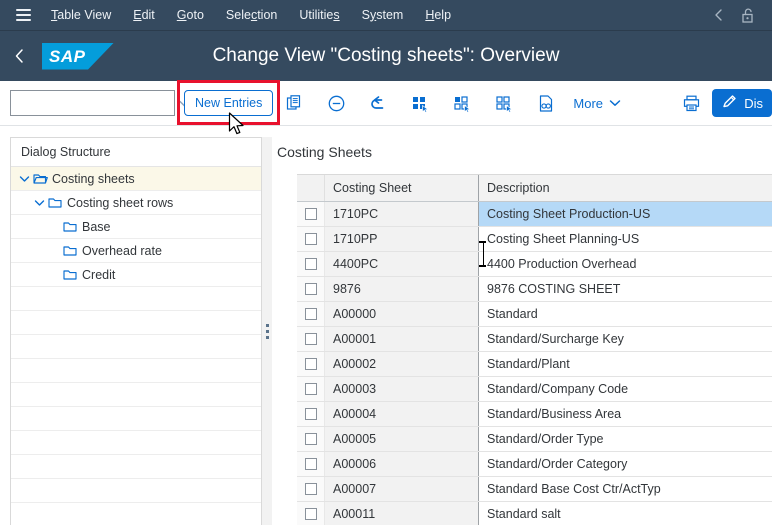 The height and width of the screenshot is (525, 772). Describe the element at coordinates (742, 103) in the screenshot. I see `display-change-button: Dis` at that location.